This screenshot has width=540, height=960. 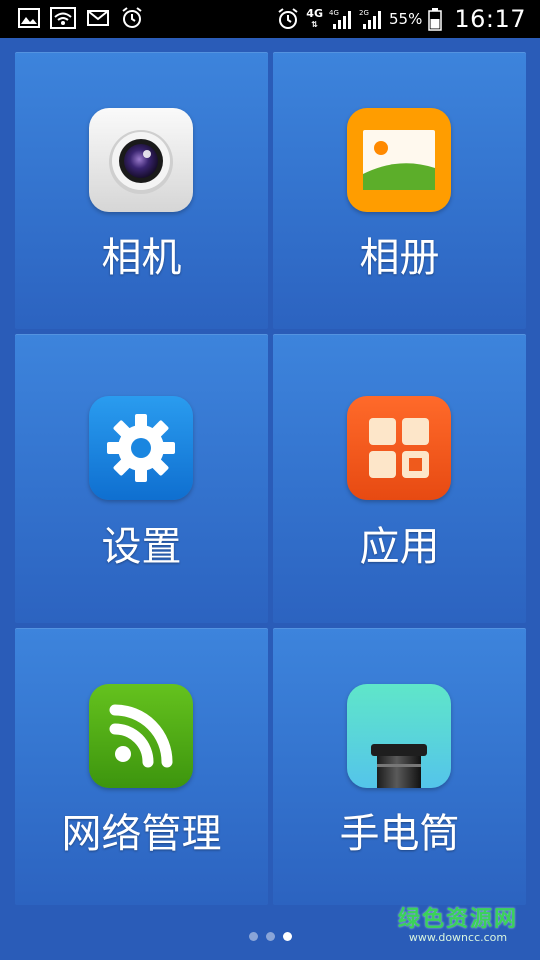 I want to click on app-label-apps: 应用, so click(x=399, y=547).